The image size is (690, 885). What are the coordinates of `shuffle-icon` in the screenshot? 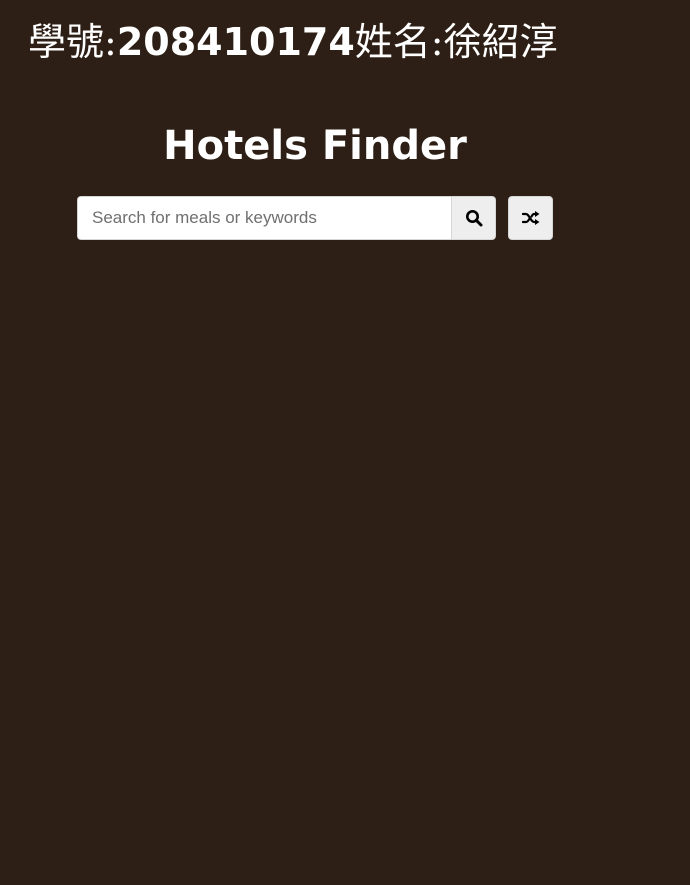 It's located at (531, 218).